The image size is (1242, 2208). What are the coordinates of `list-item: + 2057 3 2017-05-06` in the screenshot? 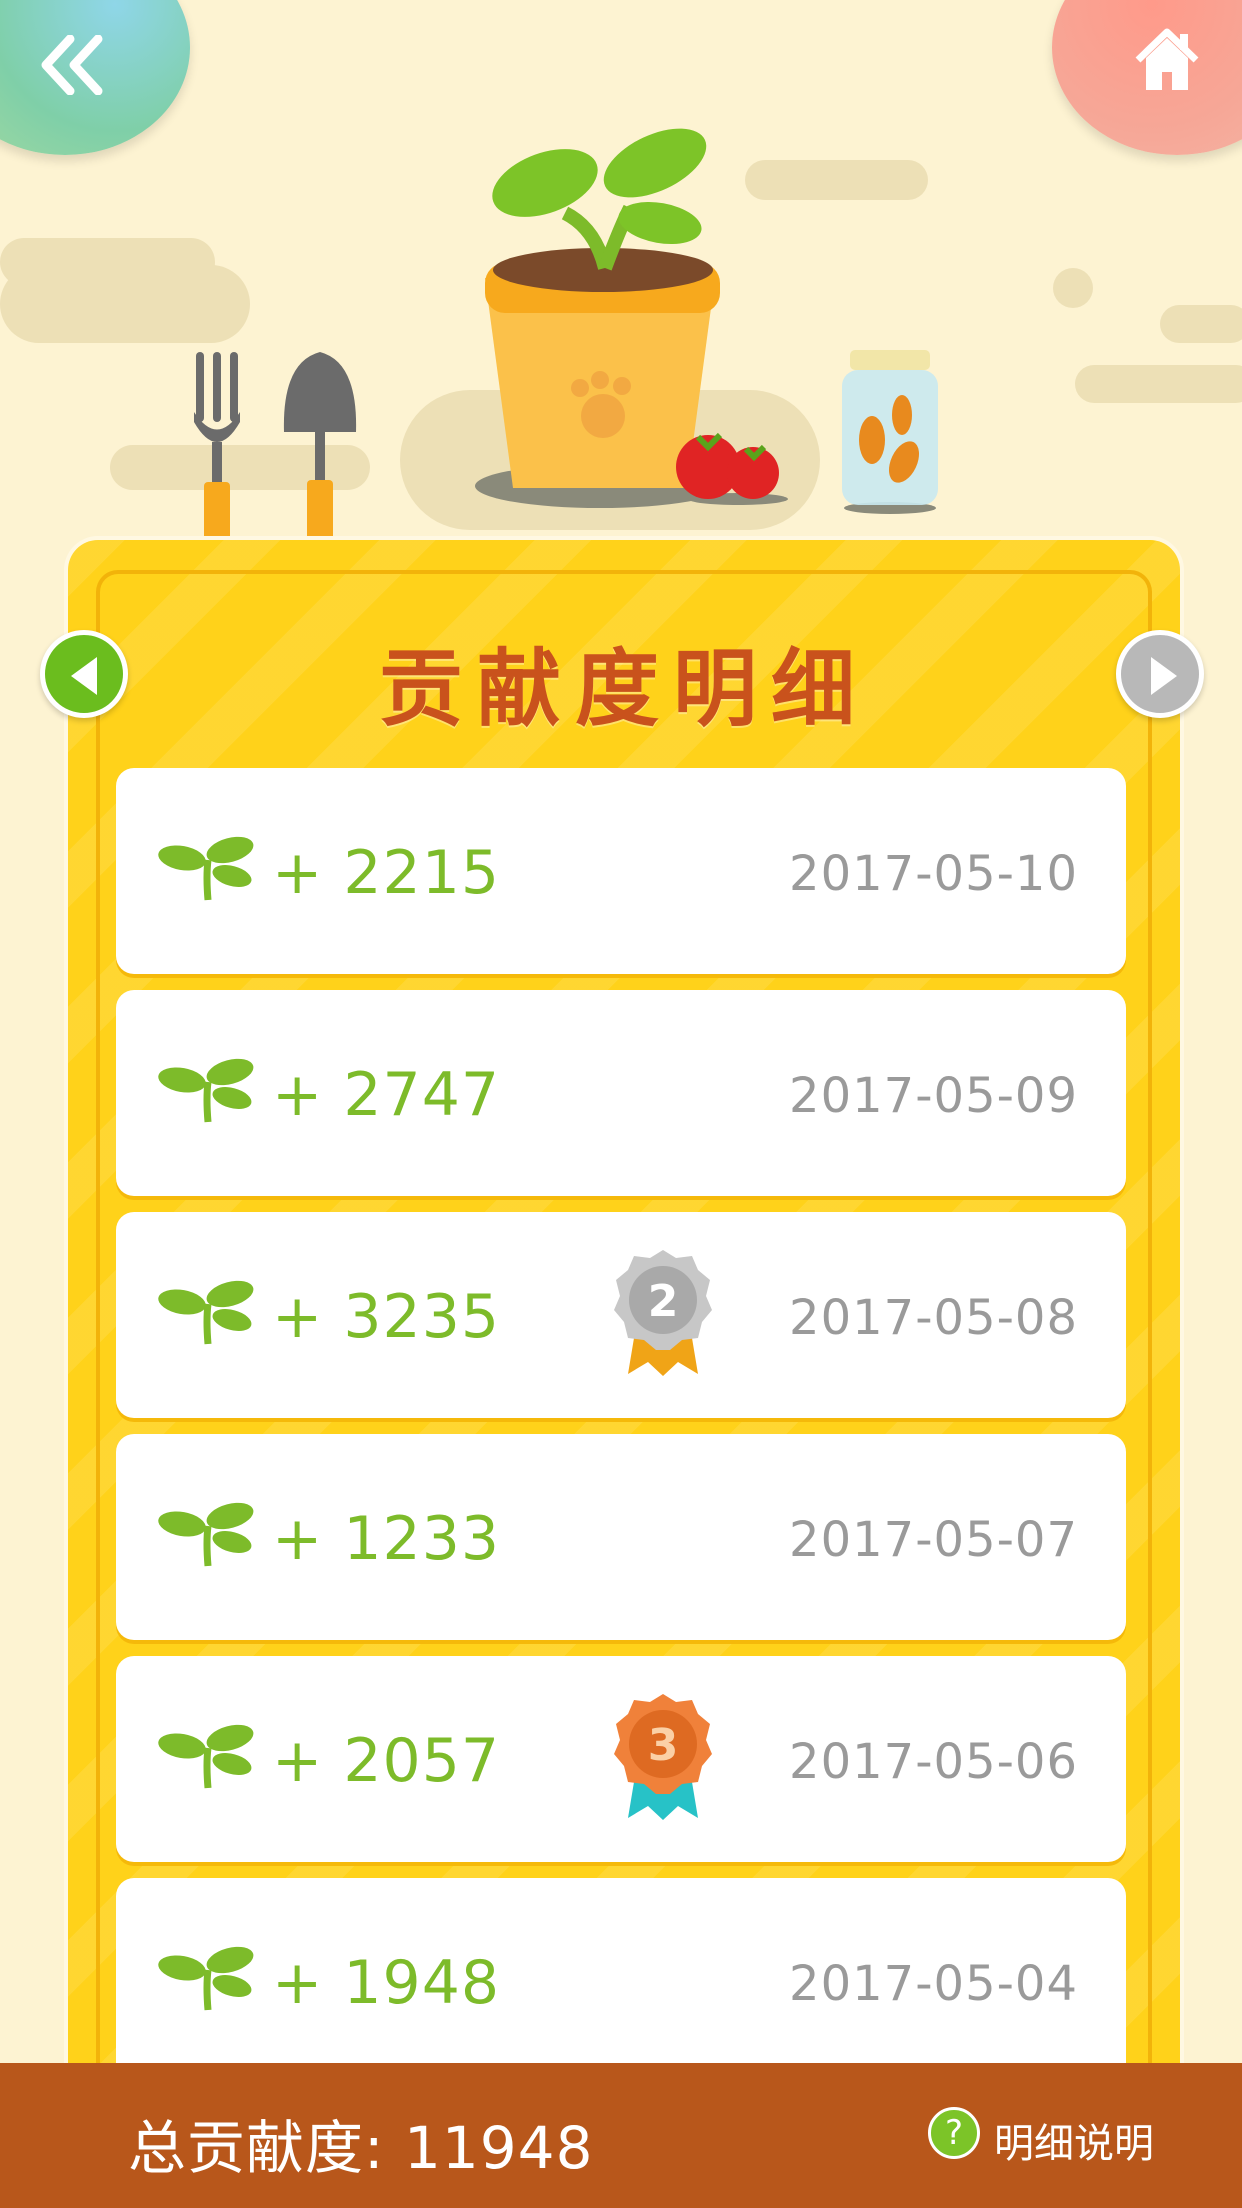 It's located at (621, 1759).